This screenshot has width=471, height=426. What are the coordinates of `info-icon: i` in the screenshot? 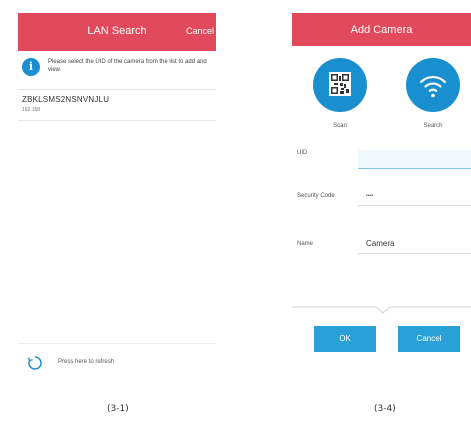 It's located at (31, 67).